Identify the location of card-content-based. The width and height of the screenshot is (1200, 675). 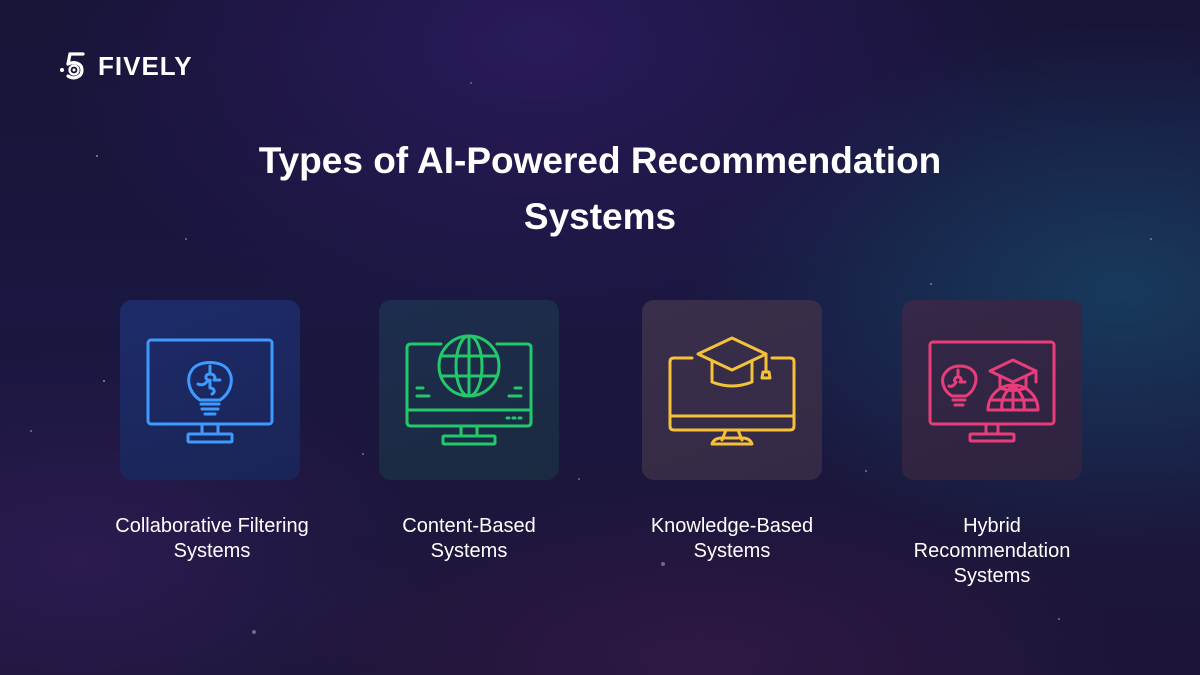
(469, 390).